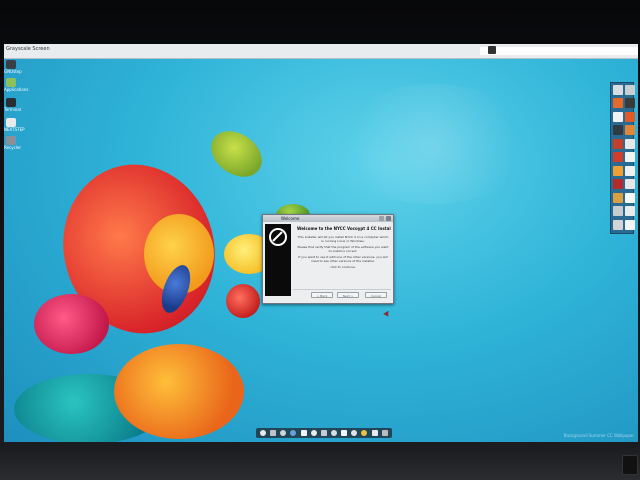  What do you see at coordinates (364, 433) in the screenshot?
I see `star-icon` at bounding box center [364, 433].